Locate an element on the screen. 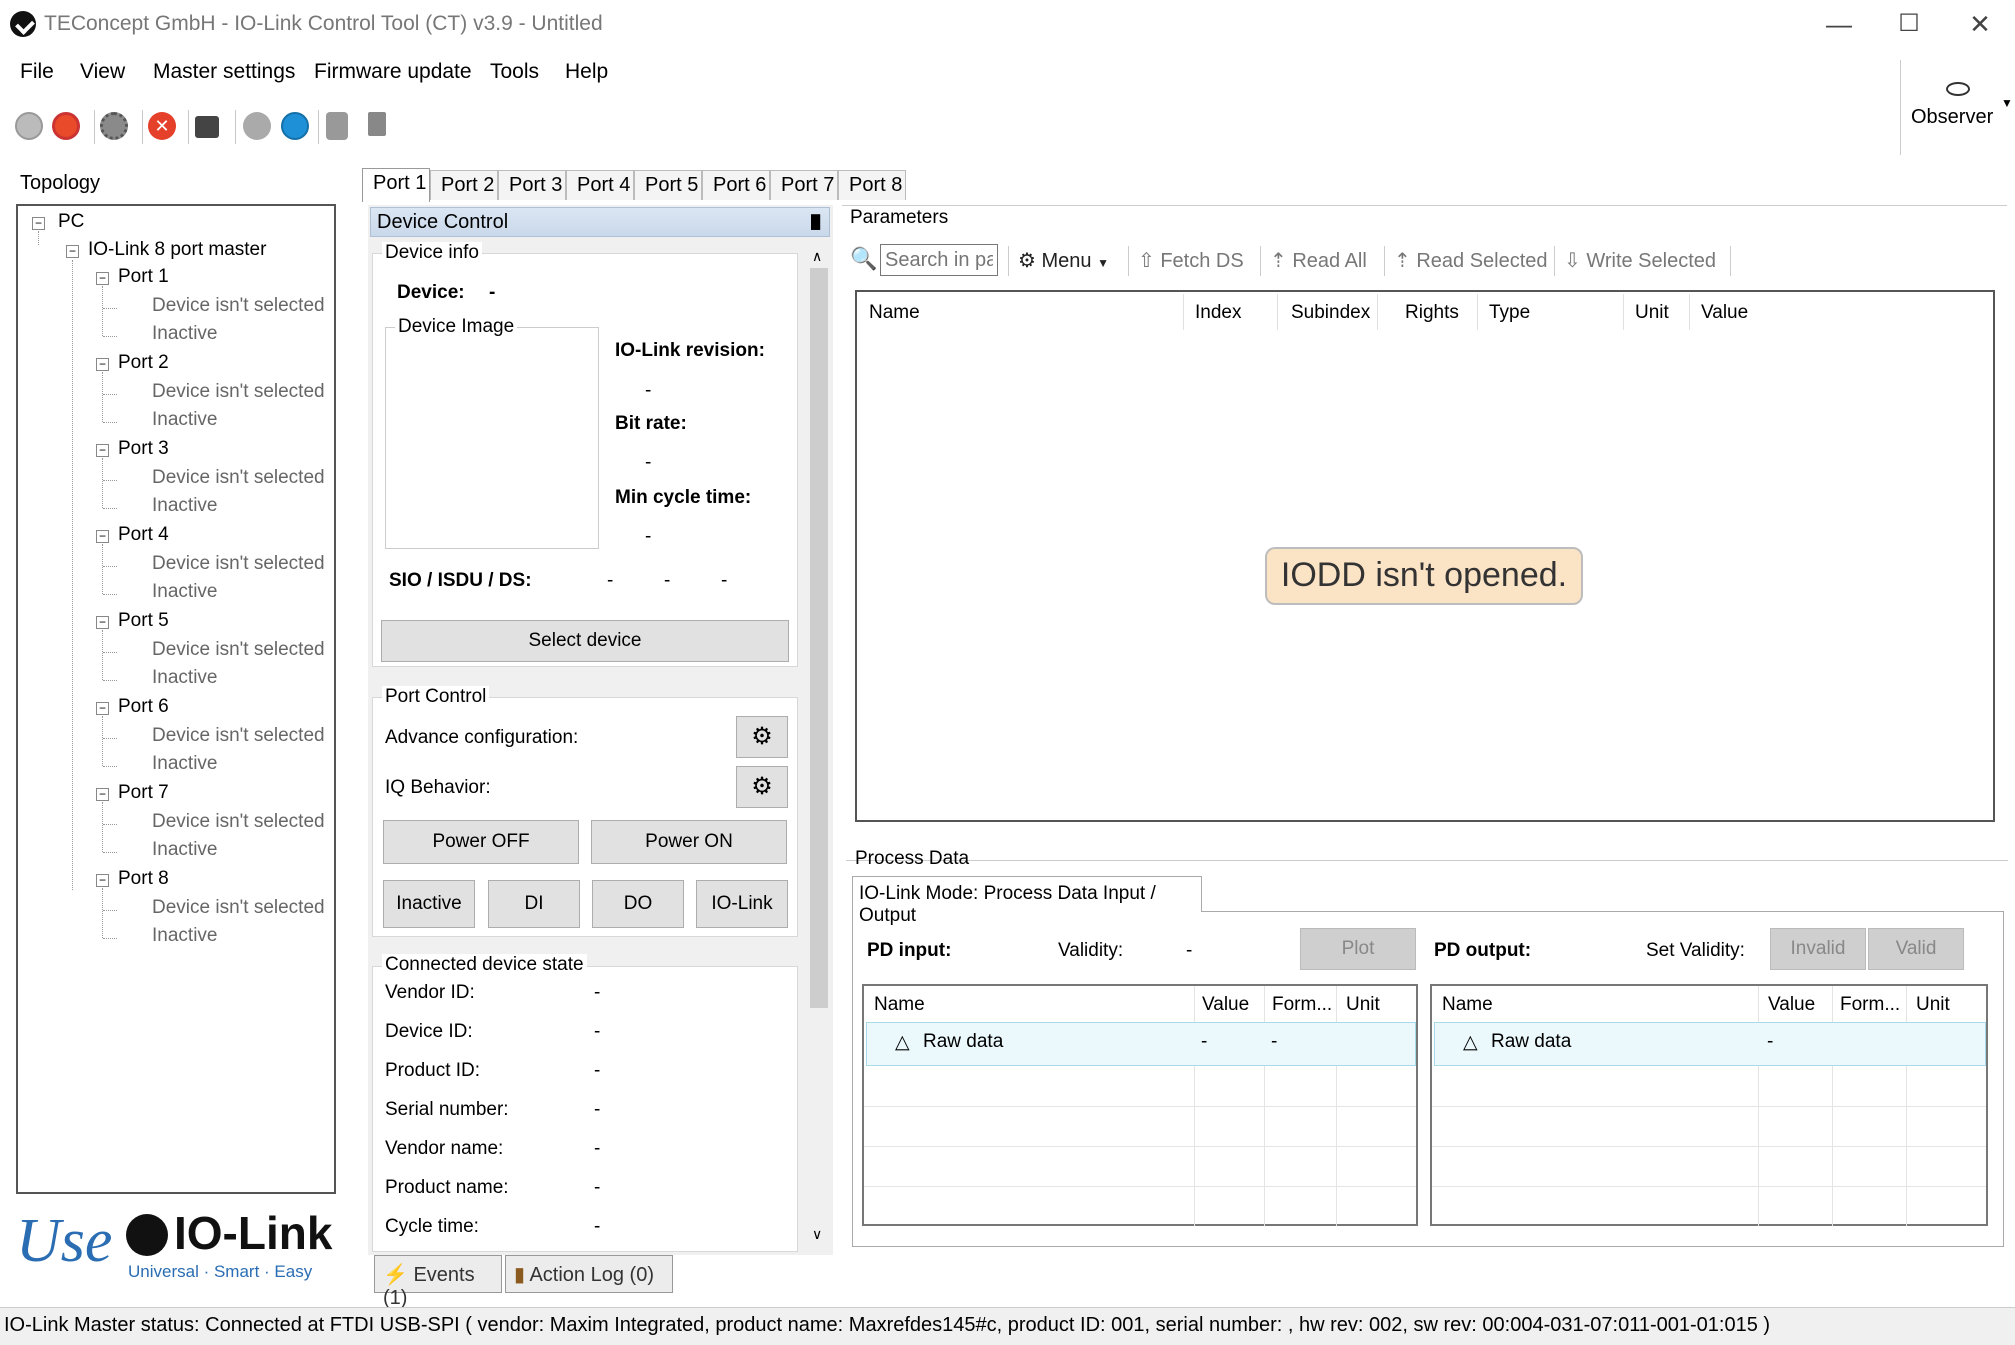 The height and width of the screenshot is (1345, 2015). chip-icon is located at coordinates (377, 124).